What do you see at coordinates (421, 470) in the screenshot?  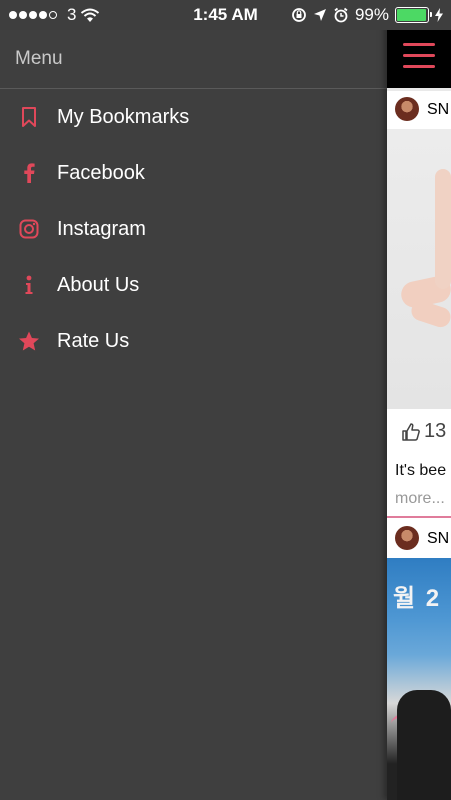 I see `post-caption: It's bee` at bounding box center [421, 470].